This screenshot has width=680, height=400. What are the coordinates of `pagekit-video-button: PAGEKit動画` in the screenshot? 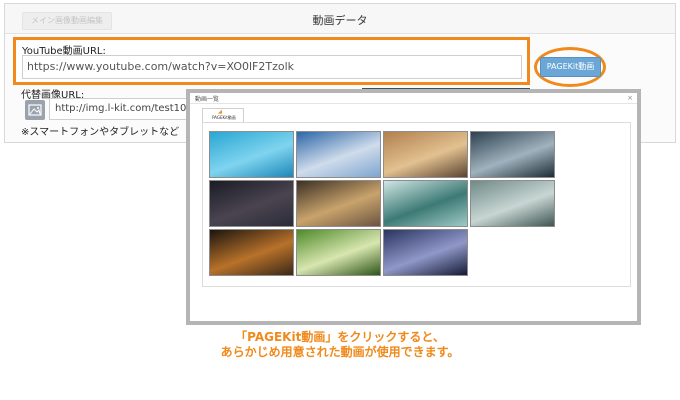 It's located at (570, 67).